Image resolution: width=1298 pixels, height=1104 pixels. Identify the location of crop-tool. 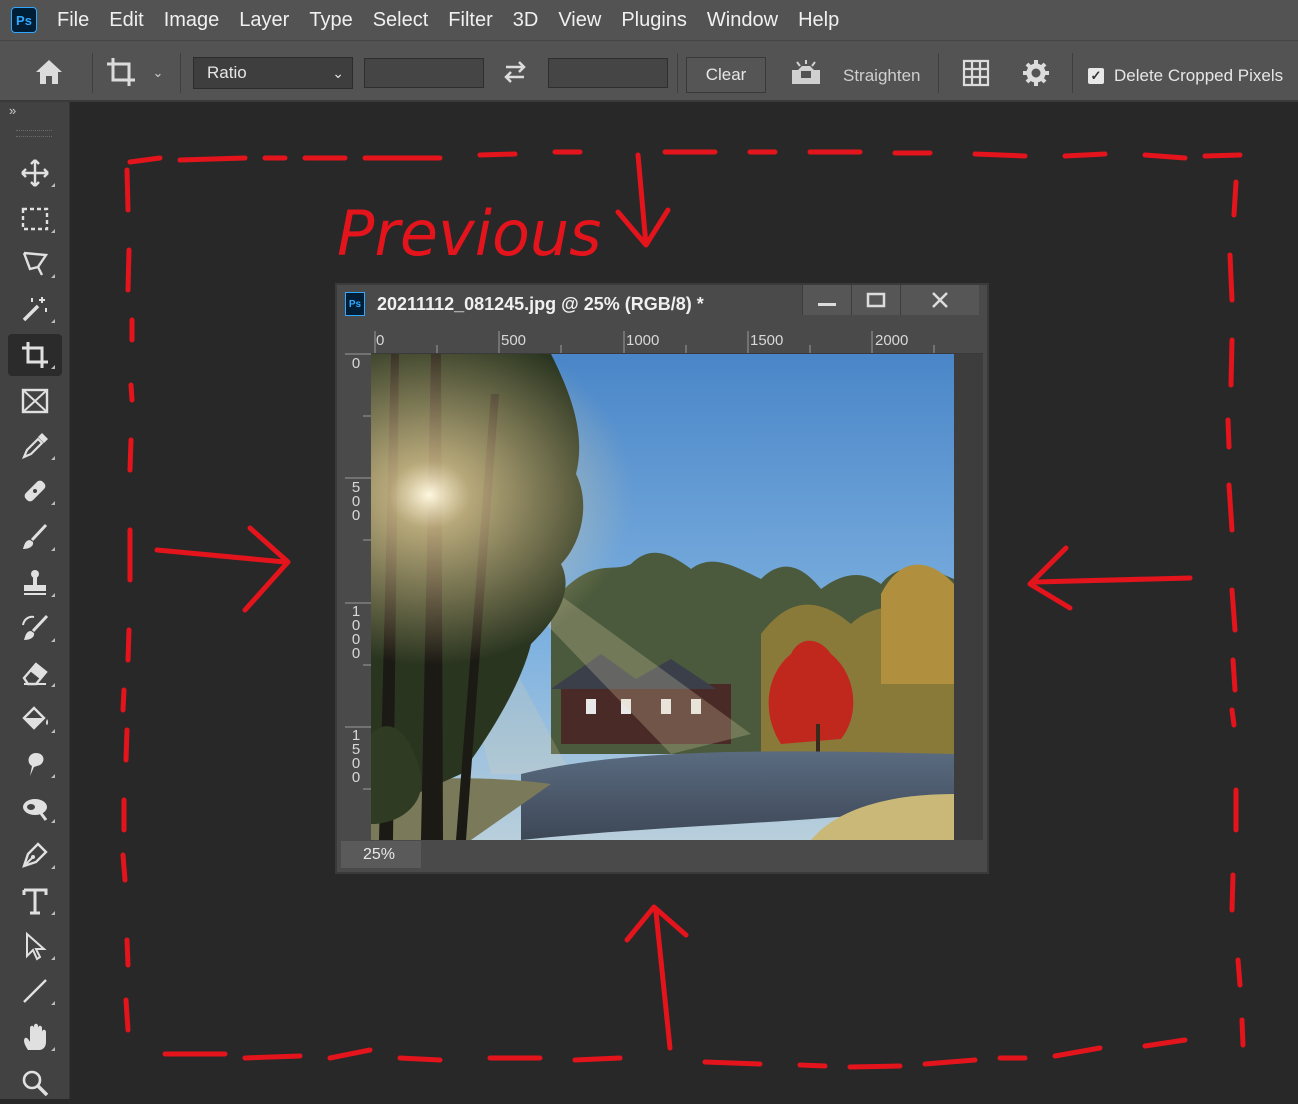
(35, 355).